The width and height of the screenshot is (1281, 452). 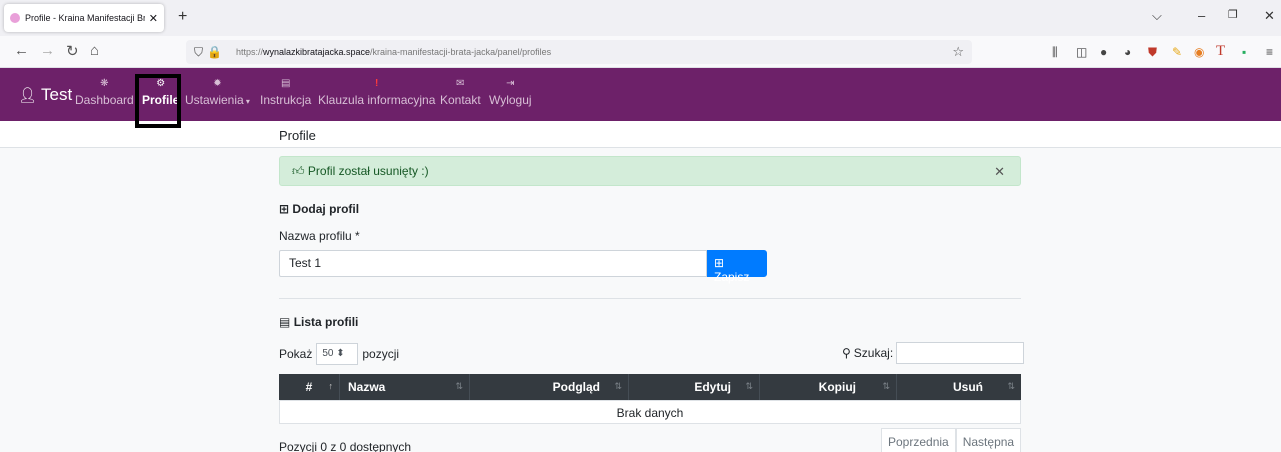 I want to click on page-title: Profile, so click(x=297, y=135).